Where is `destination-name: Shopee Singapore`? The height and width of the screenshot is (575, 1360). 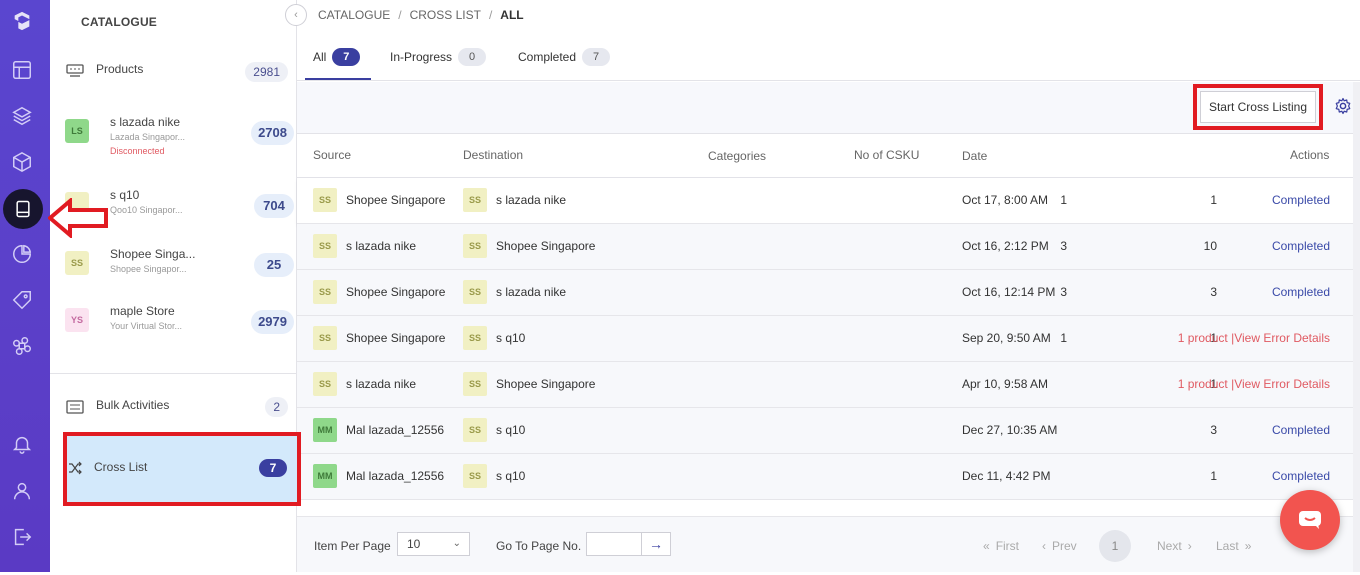 destination-name: Shopee Singapore is located at coordinates (546, 384).